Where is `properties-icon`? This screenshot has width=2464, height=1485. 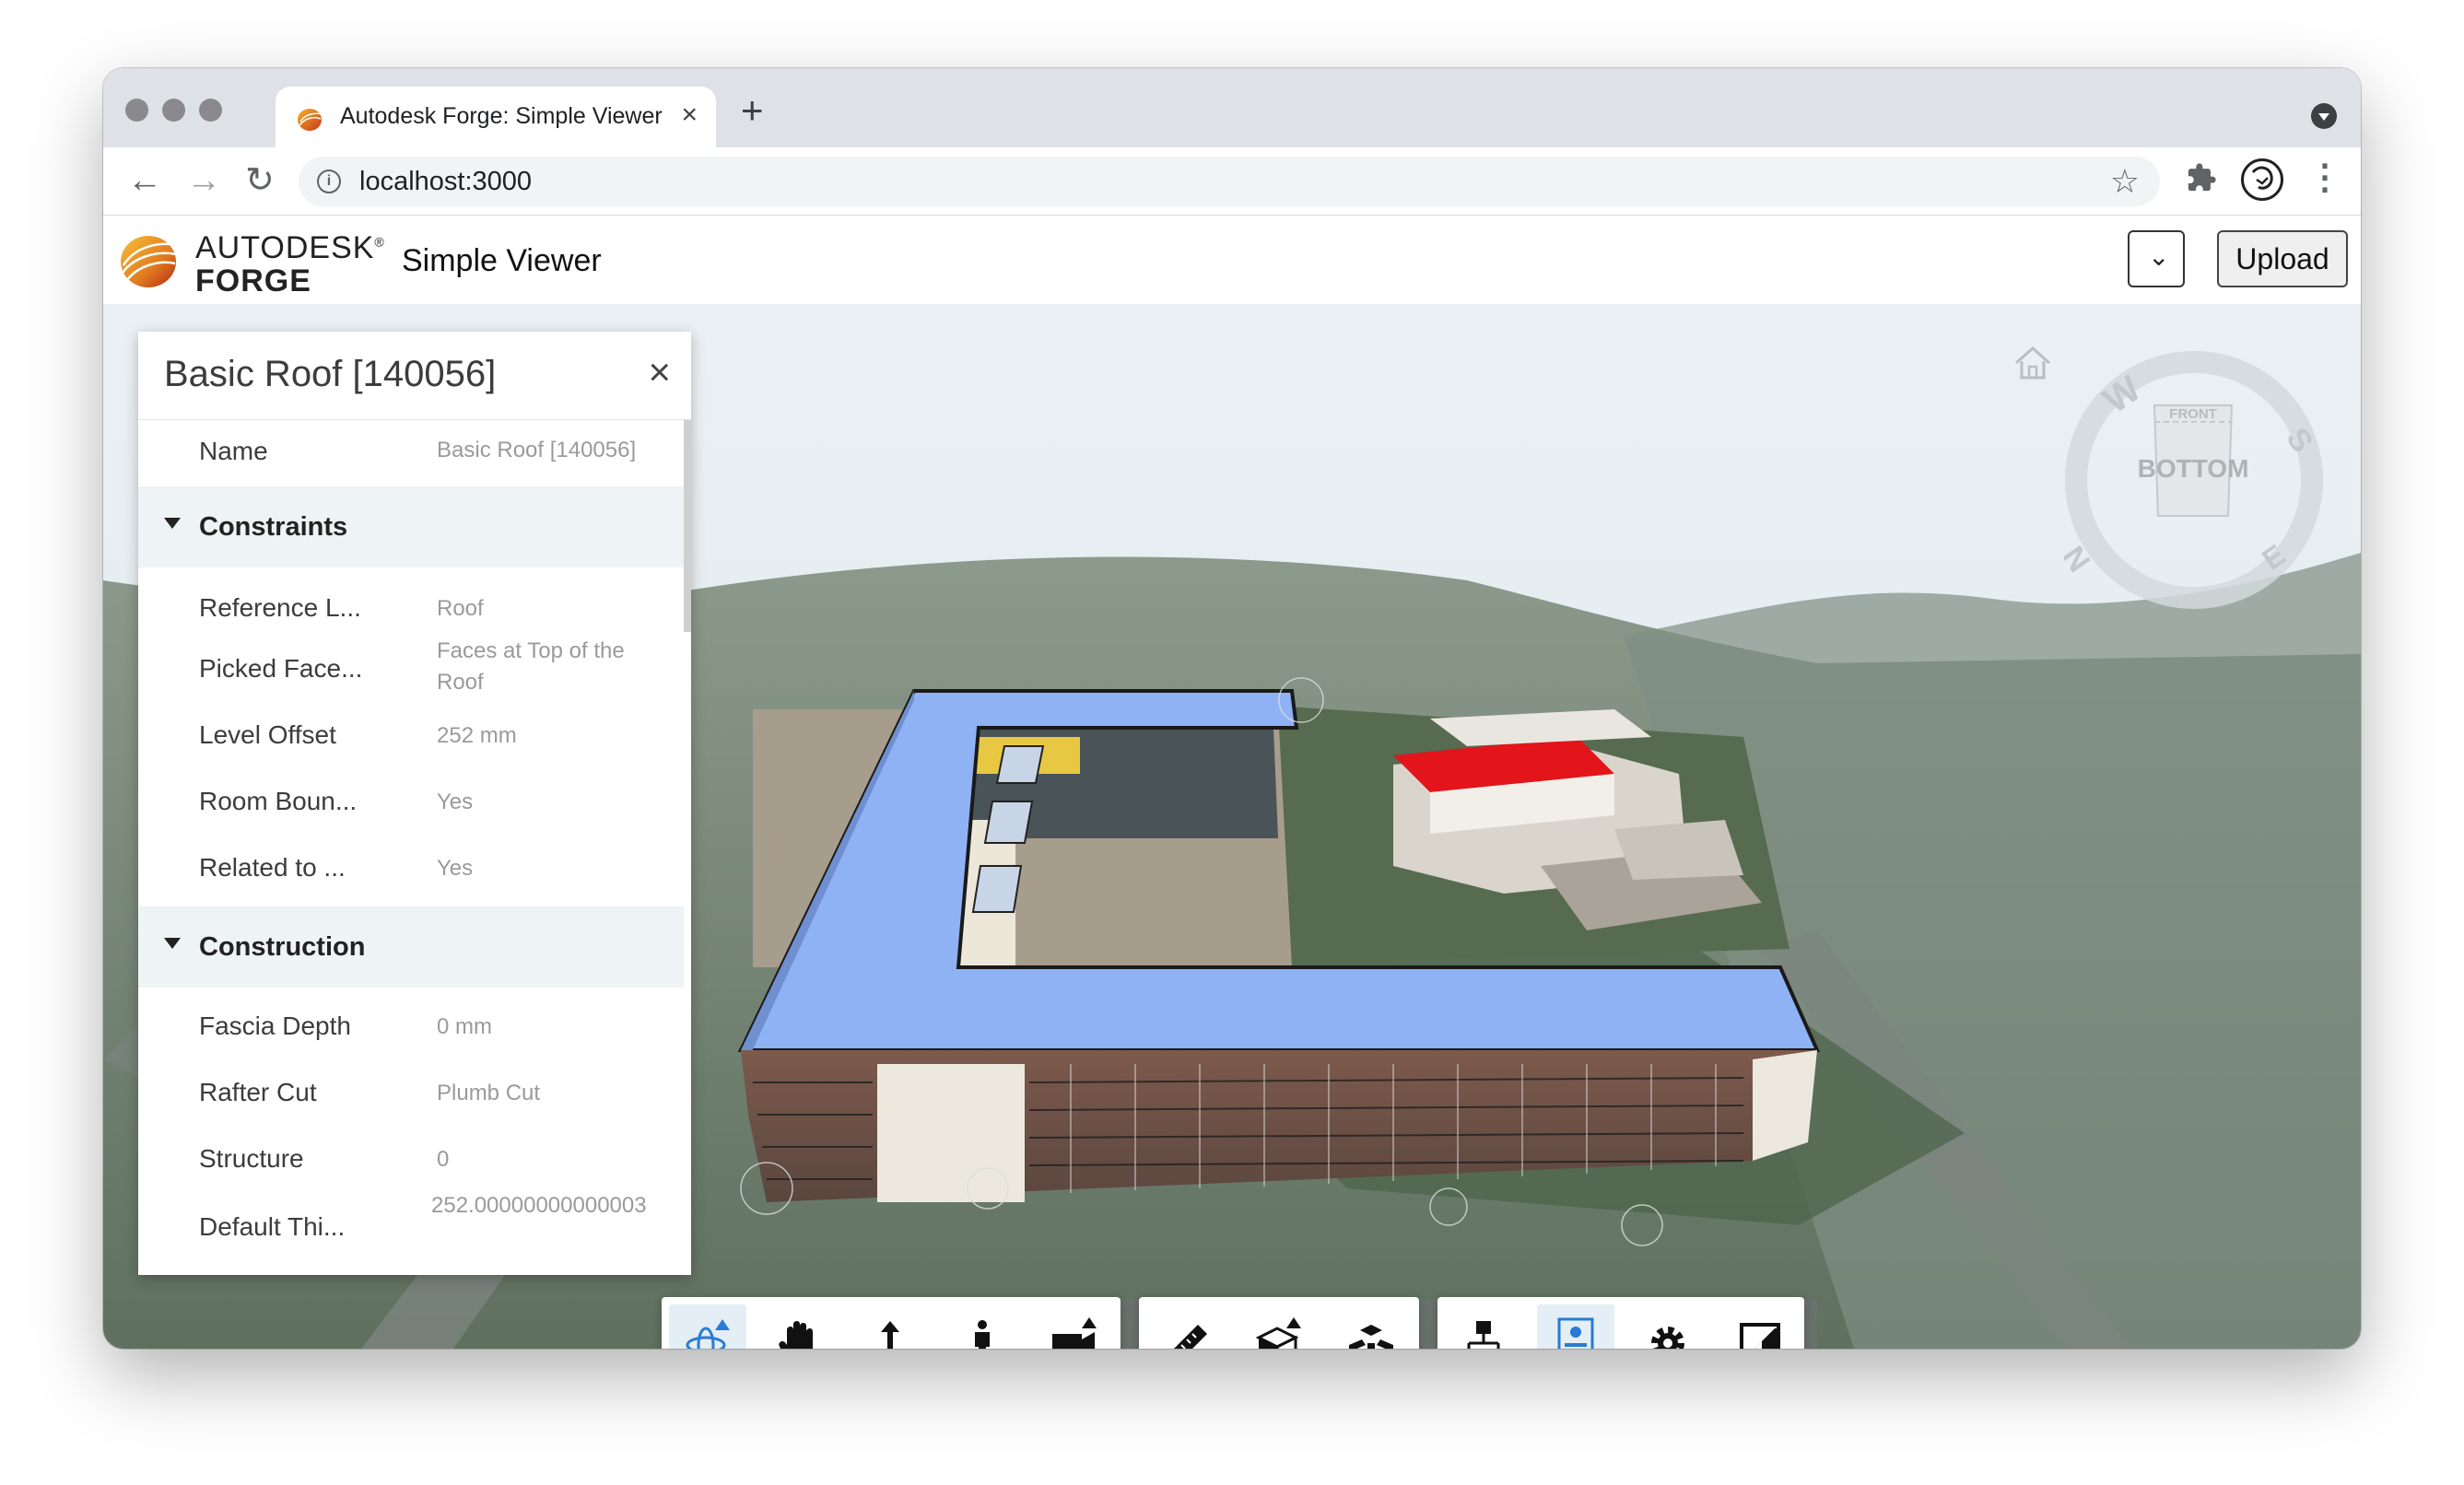 properties-icon is located at coordinates (1575, 1333).